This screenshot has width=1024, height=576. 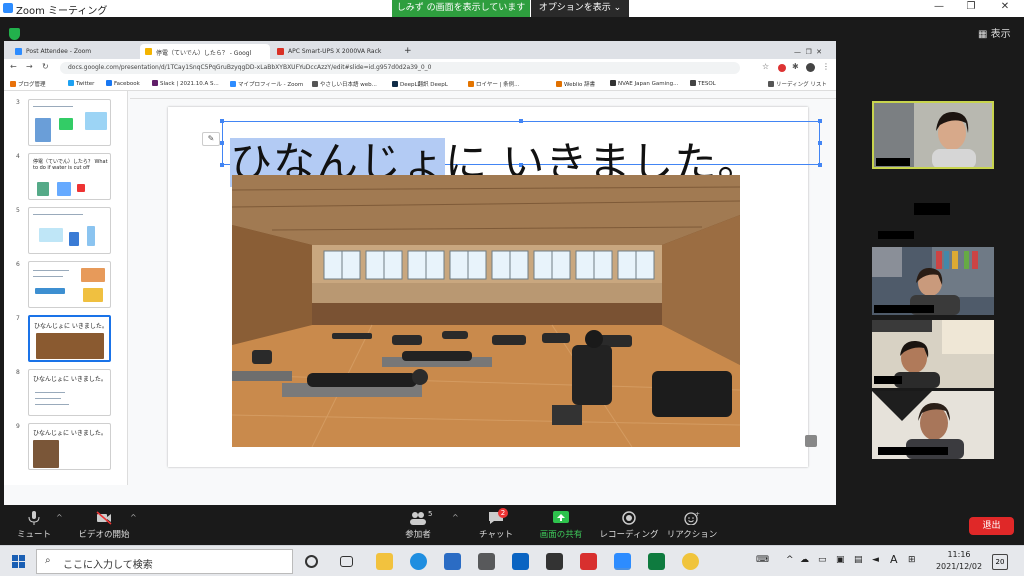 I want to click on close-icon: ✕, so click(x=1005, y=6).